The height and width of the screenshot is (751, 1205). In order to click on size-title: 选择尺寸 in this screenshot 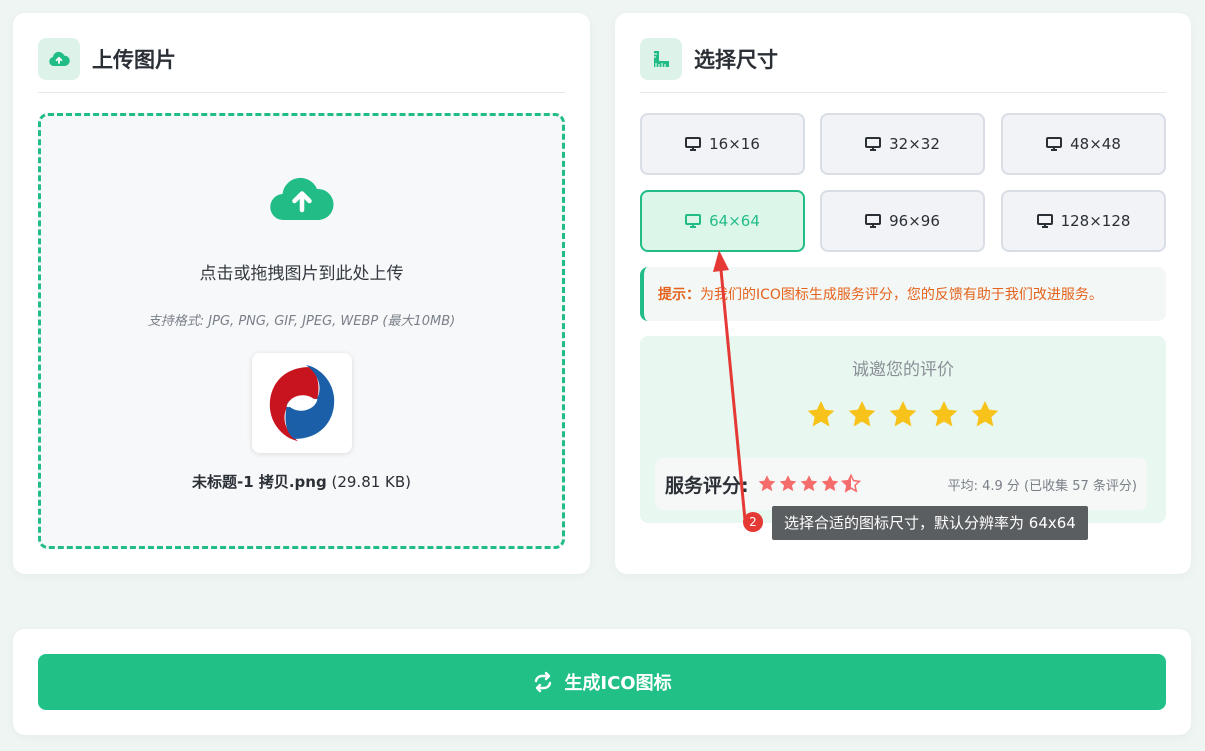, I will do `click(736, 60)`.